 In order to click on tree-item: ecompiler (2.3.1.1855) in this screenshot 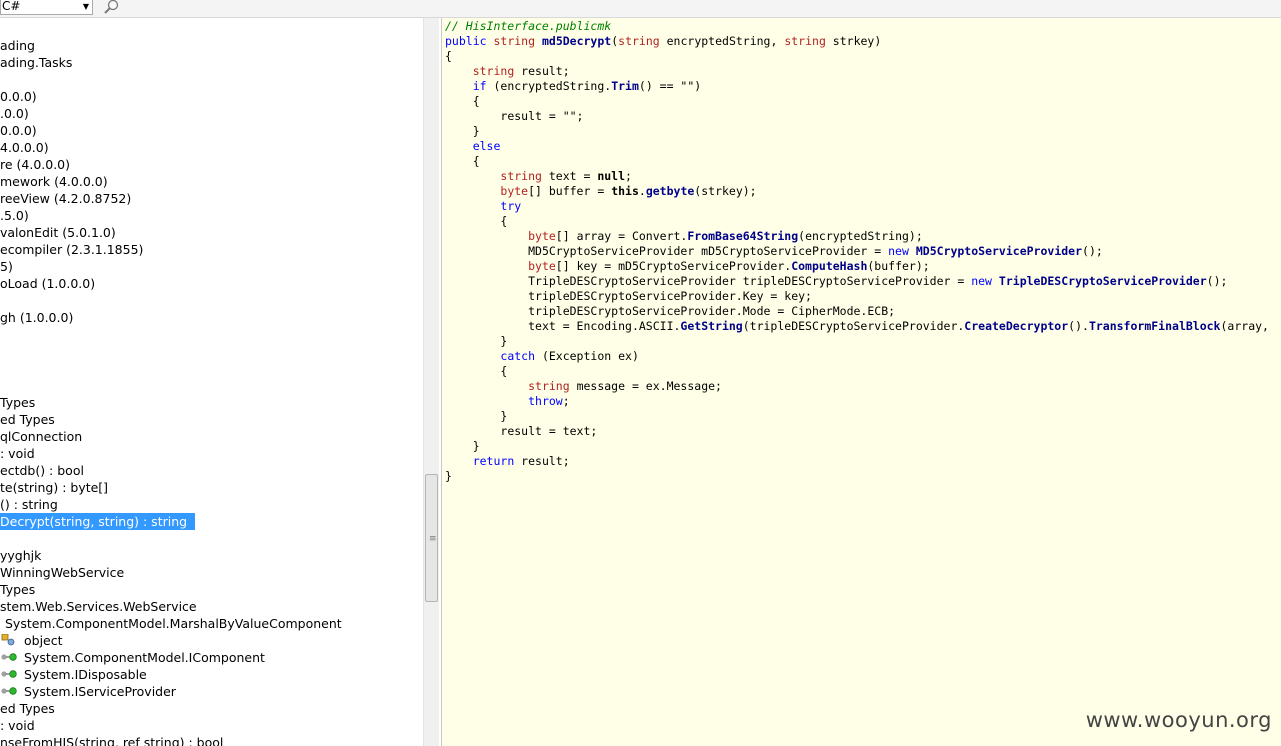, I will do `click(71, 249)`.